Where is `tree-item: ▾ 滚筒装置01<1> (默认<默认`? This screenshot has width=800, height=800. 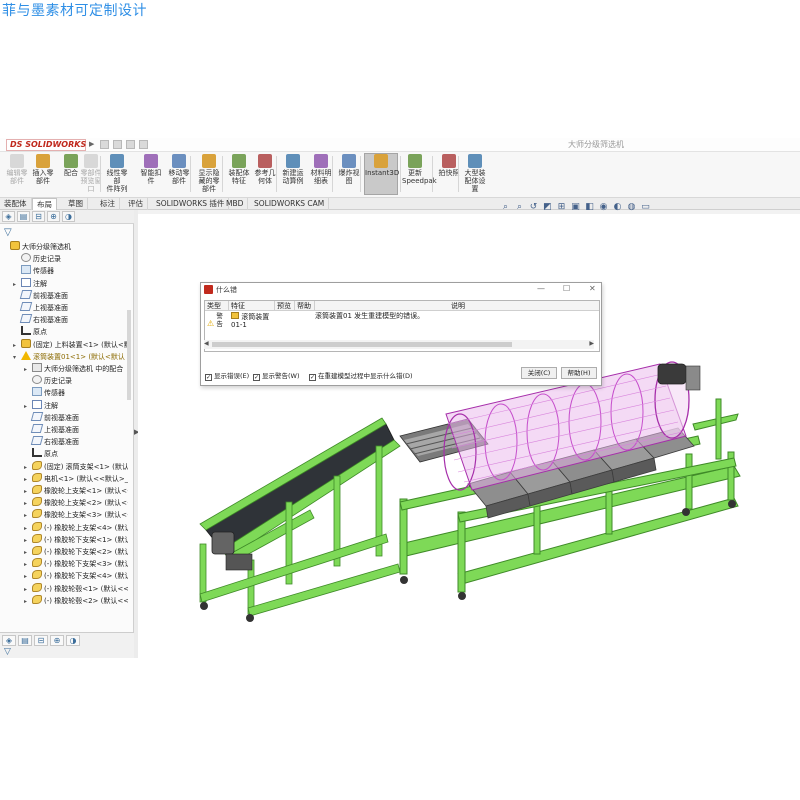 tree-item: ▾ 滚筒装置01<1> (默认<默认 is located at coordinates (70, 356).